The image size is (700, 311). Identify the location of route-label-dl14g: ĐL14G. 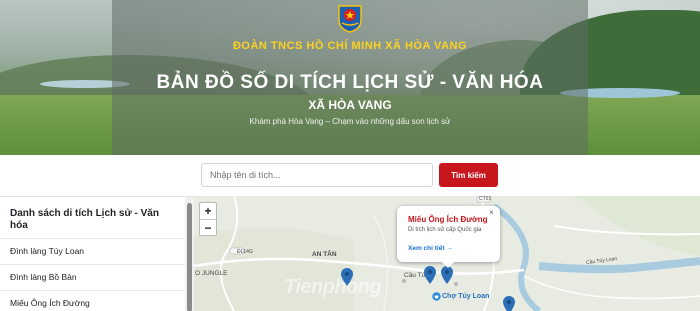
(245, 252).